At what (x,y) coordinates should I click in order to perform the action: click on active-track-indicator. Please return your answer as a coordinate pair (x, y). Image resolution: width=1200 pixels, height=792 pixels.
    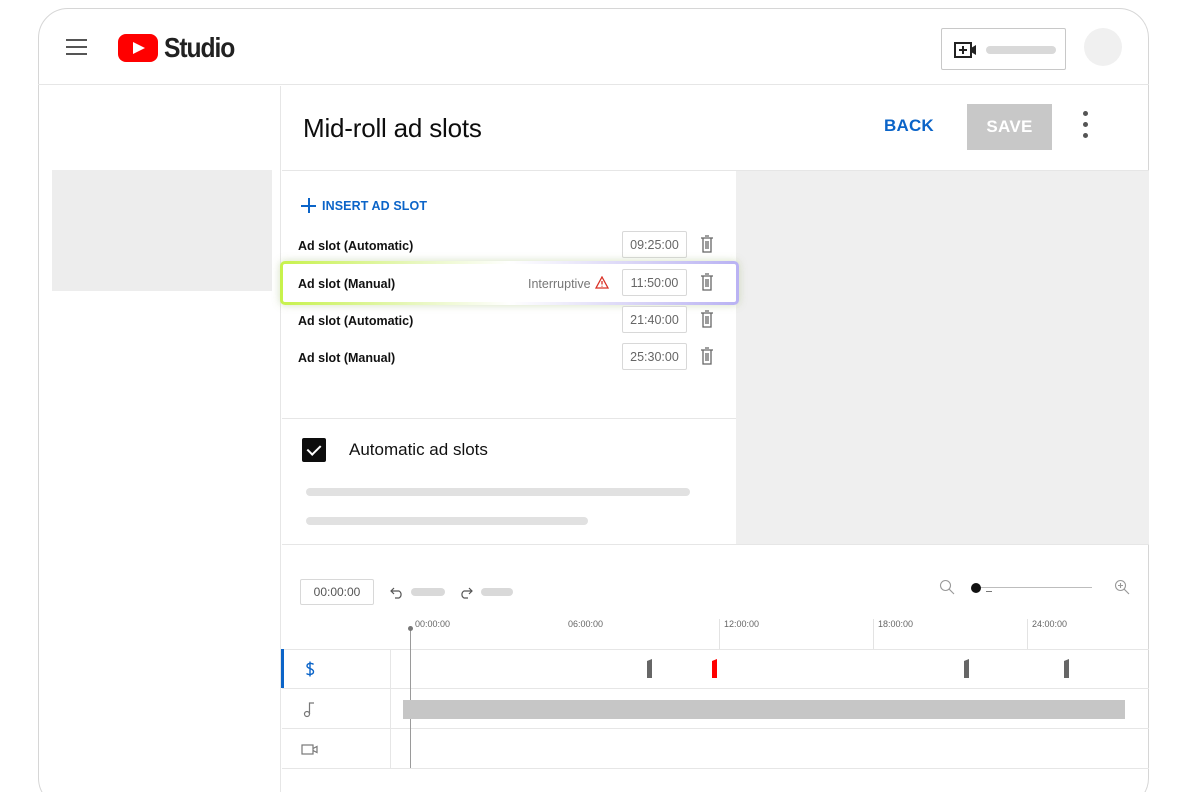
    Looking at the image, I should click on (282, 668).